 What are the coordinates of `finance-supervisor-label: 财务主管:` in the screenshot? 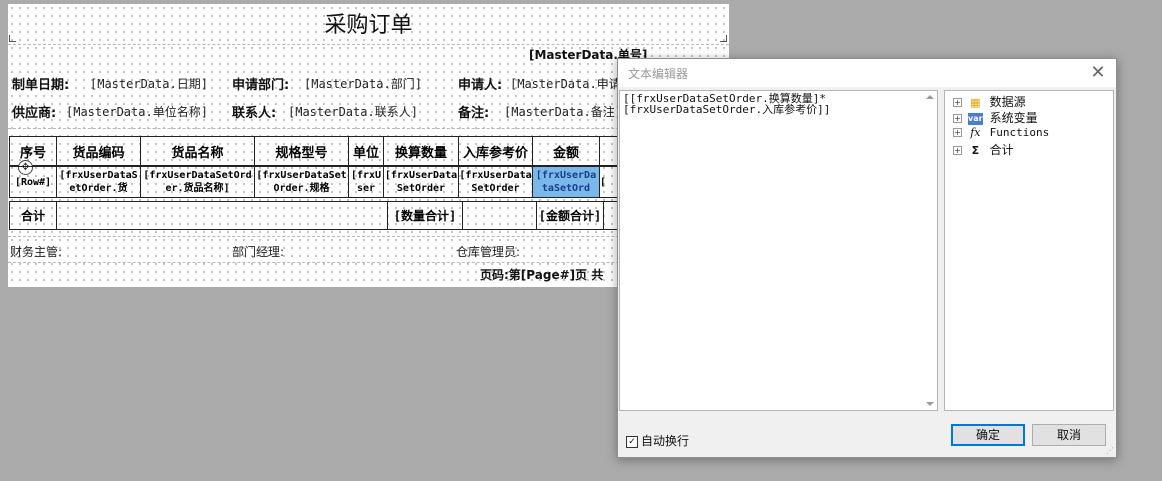 It's located at (36, 251).